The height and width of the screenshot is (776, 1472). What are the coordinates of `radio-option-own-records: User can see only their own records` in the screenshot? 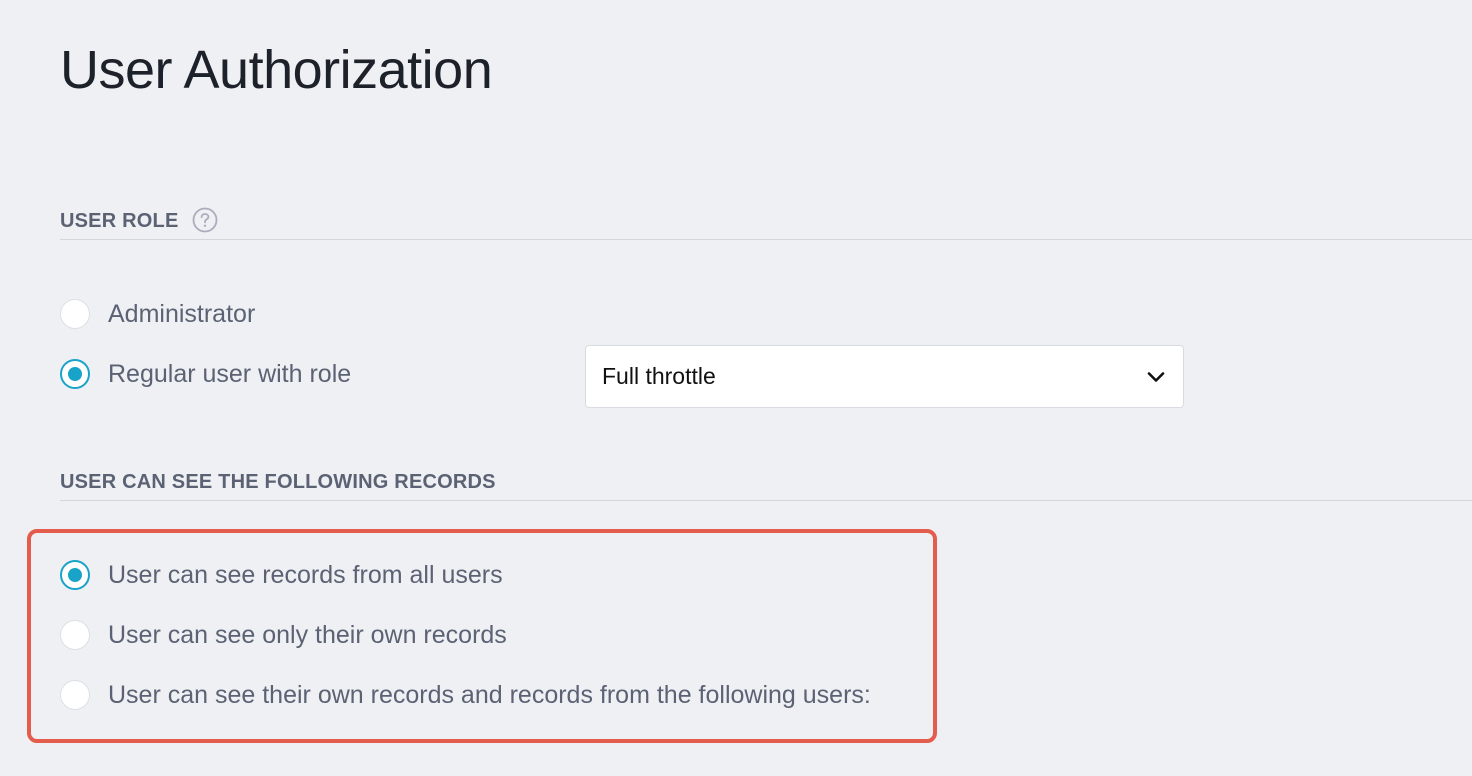 It's located at (283, 635).